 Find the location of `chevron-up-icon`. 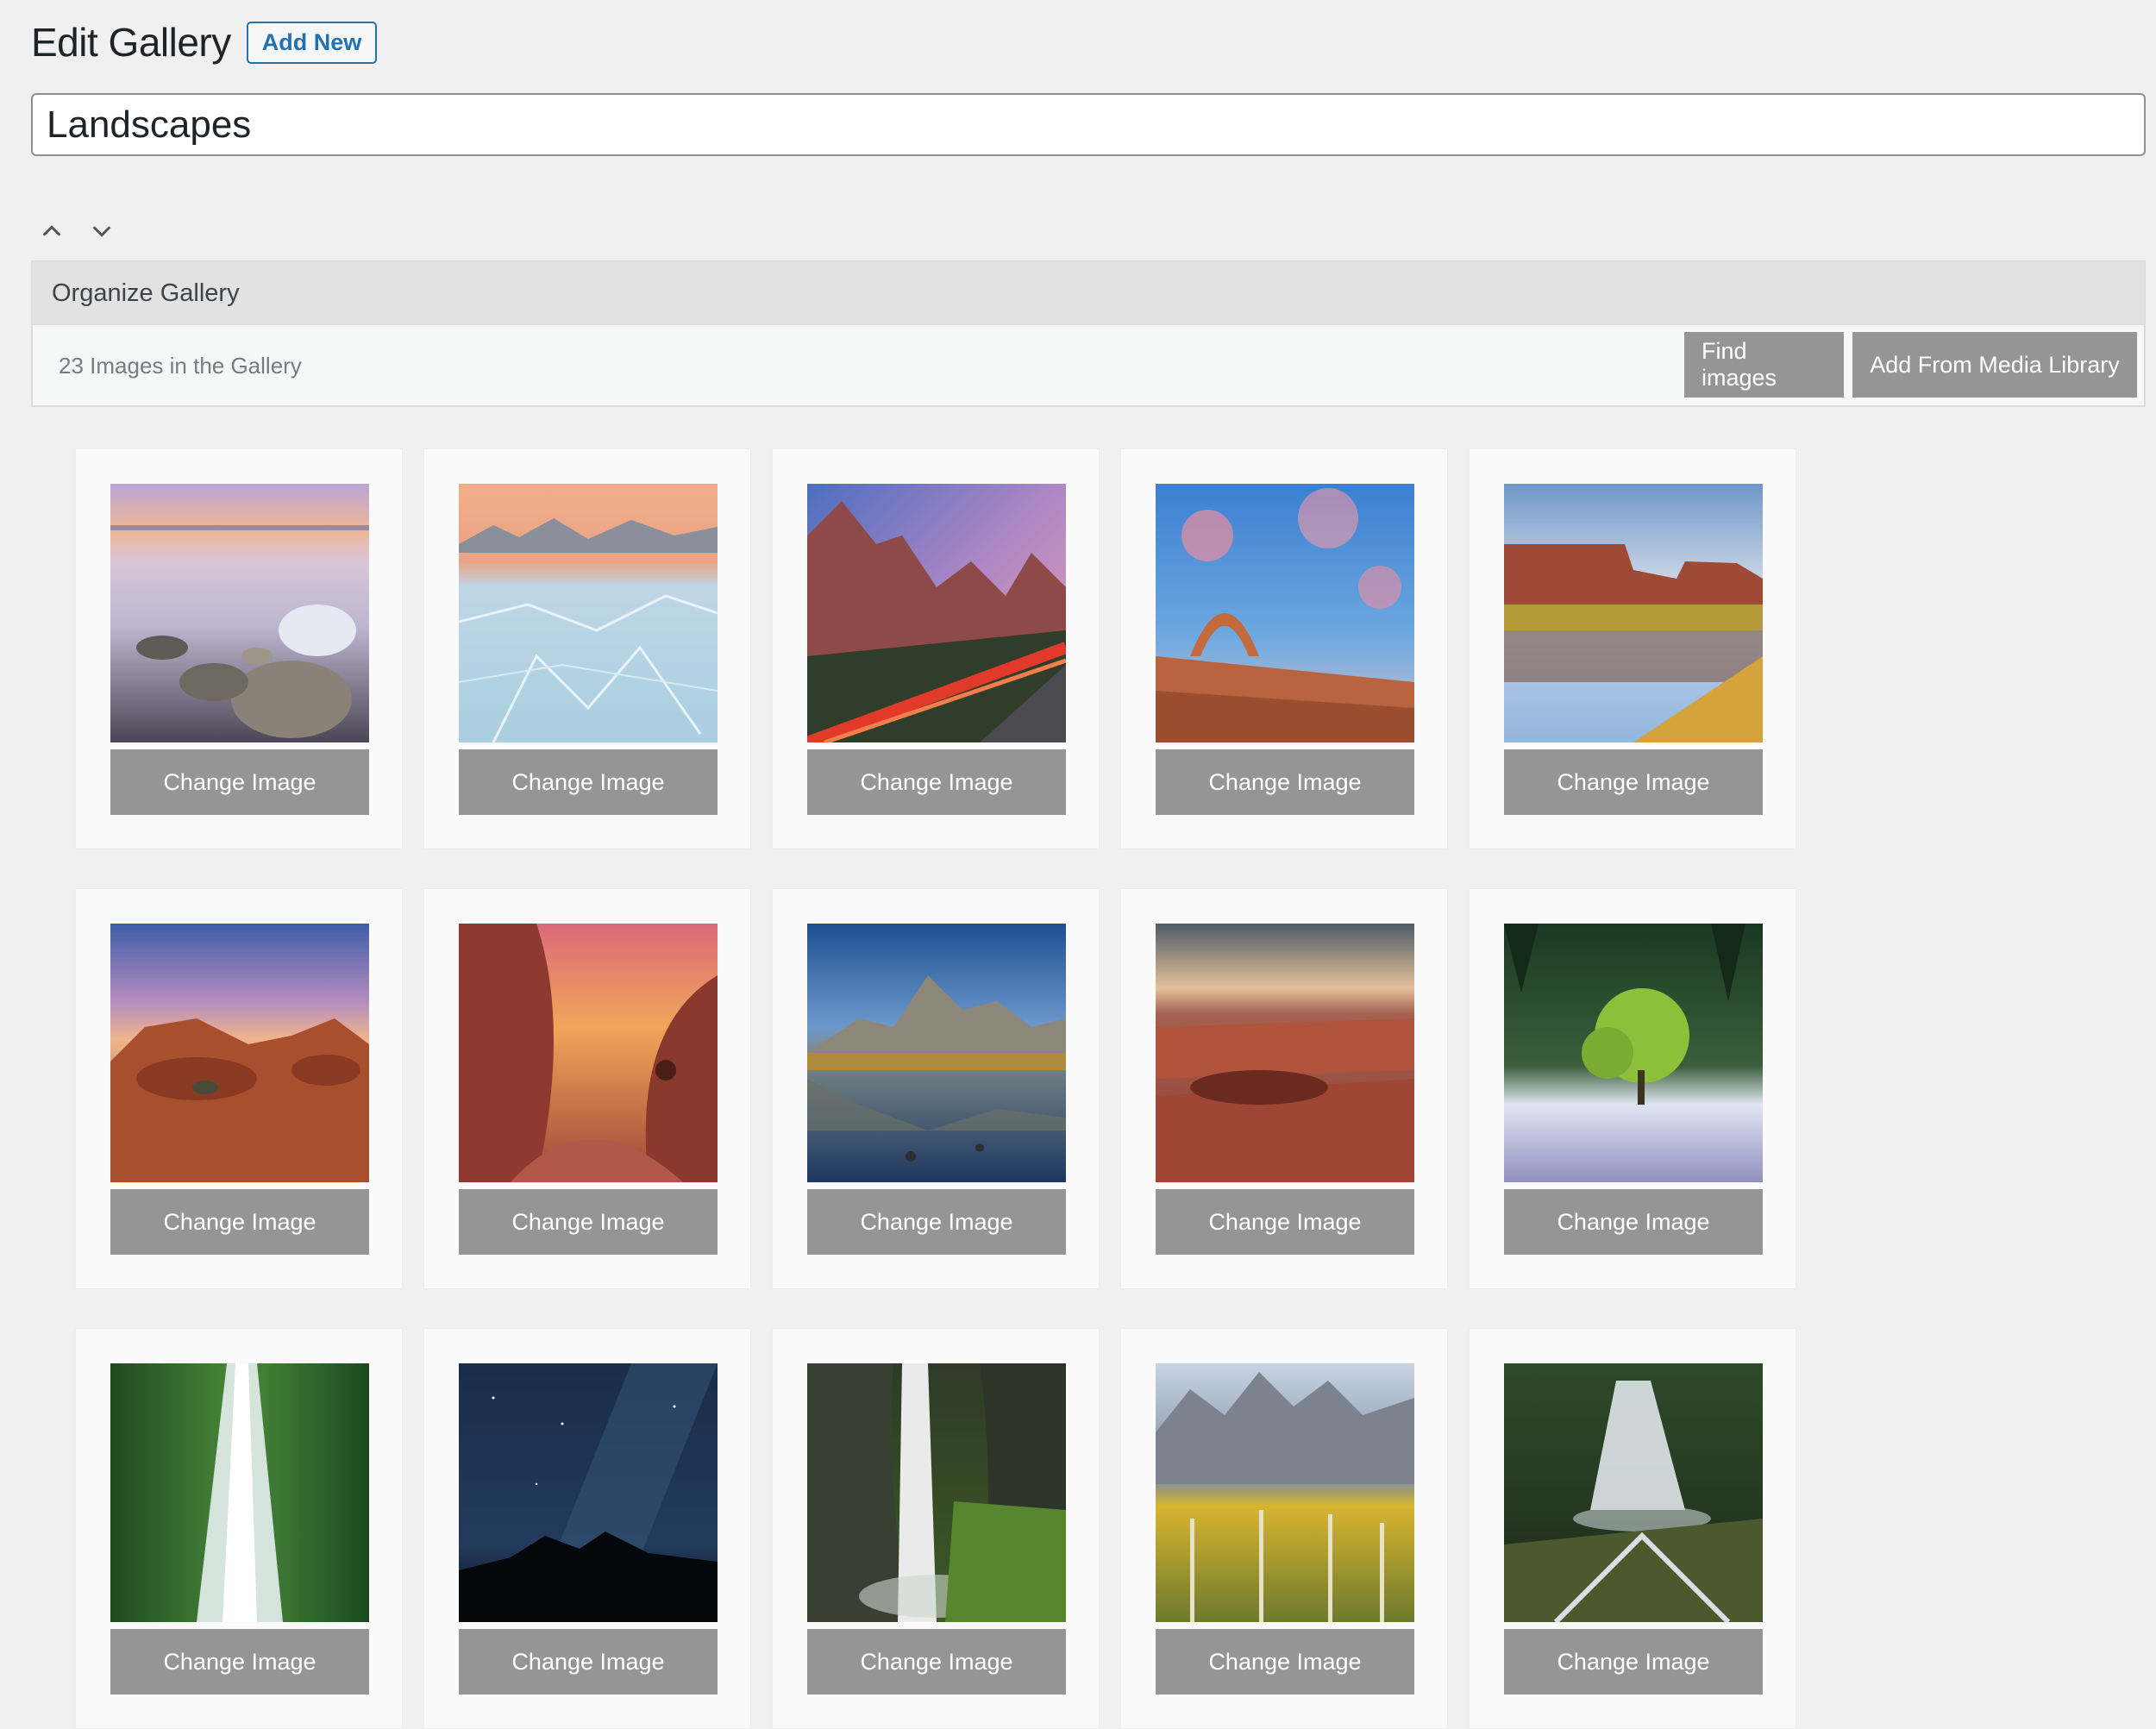

chevron-up-icon is located at coordinates (51, 231).